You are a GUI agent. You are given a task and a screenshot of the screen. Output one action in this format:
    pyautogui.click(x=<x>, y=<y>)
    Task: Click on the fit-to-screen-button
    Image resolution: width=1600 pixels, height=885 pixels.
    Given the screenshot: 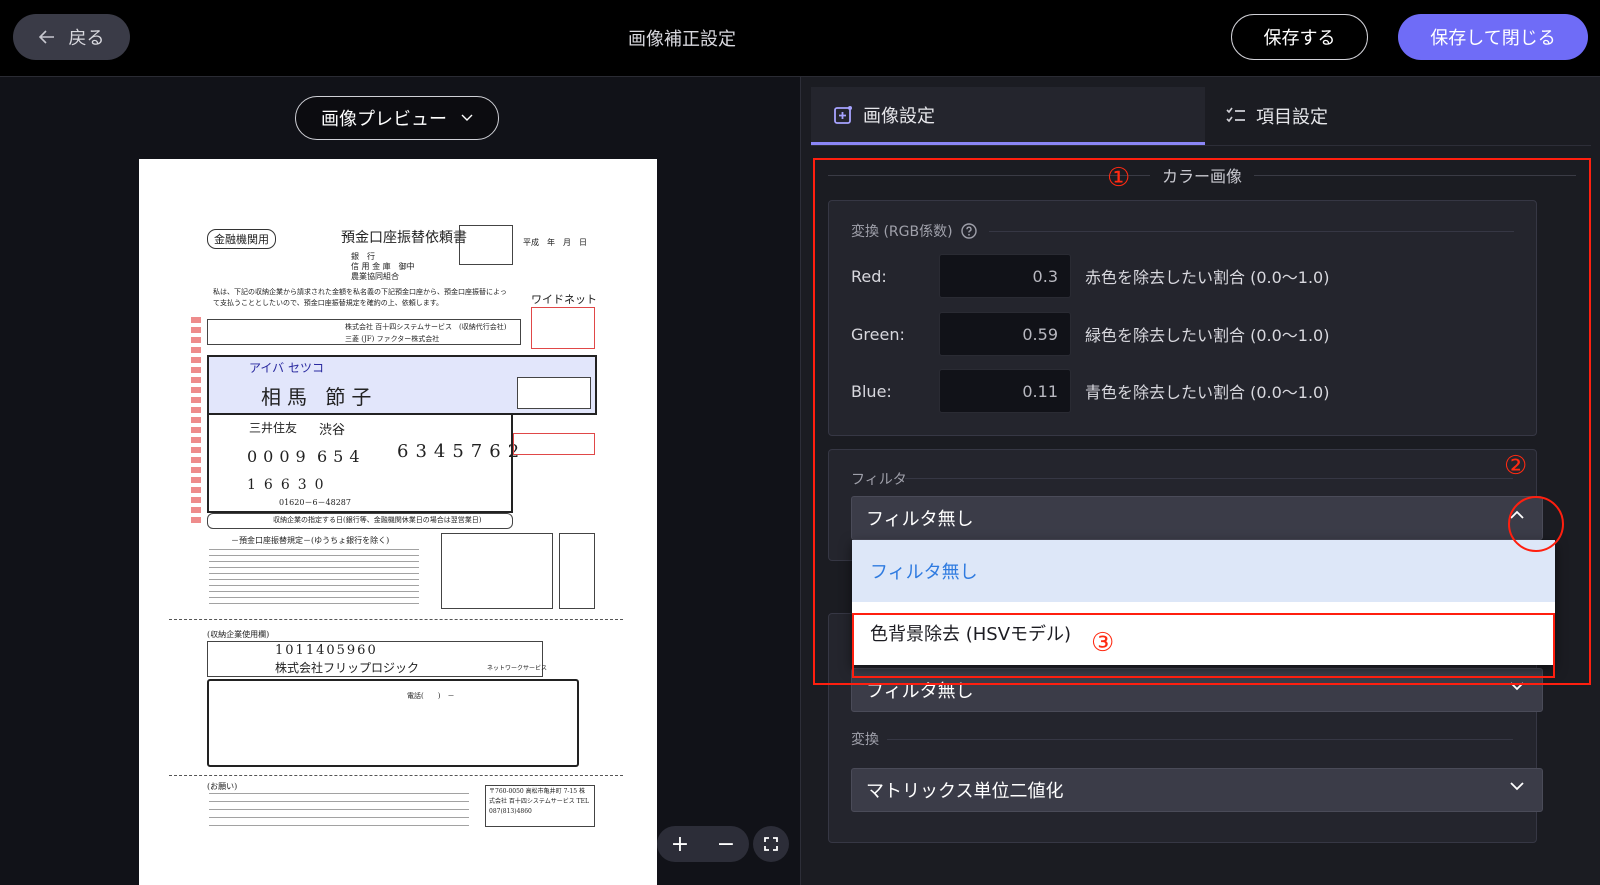 What is the action you would take?
    pyautogui.click(x=771, y=844)
    